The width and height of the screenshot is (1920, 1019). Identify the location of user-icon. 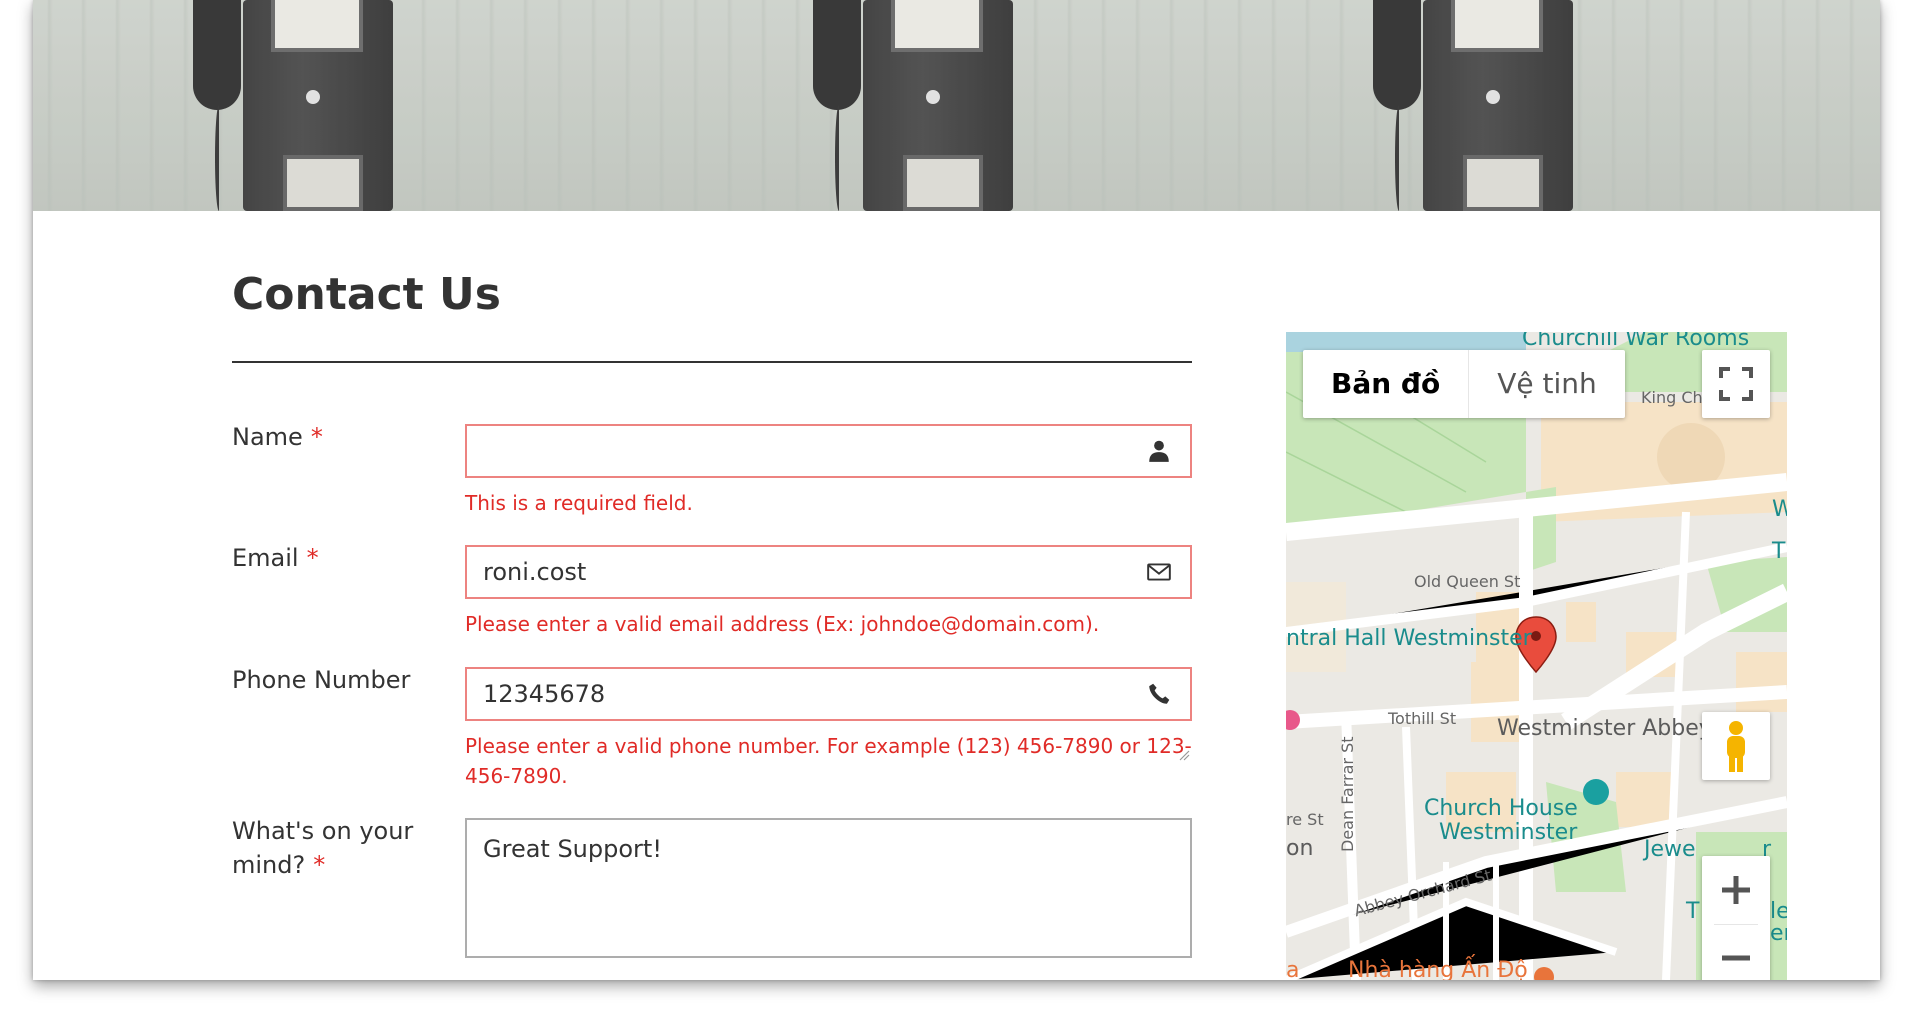
(1159, 451).